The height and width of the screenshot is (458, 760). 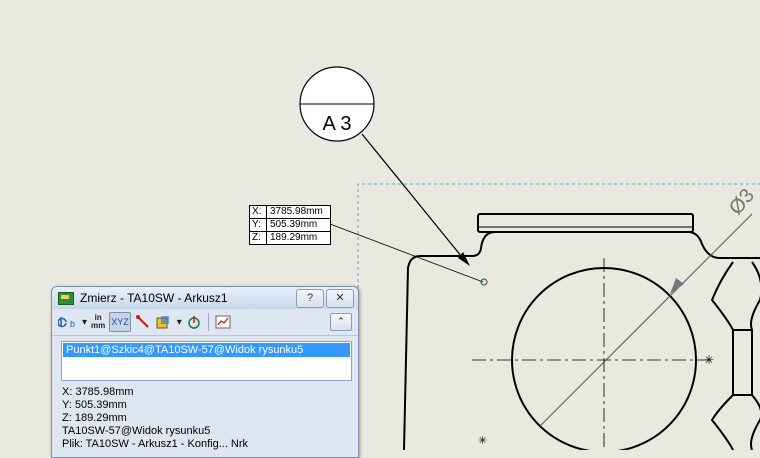 I want to click on dimension-arrow, so click(x=677, y=286).